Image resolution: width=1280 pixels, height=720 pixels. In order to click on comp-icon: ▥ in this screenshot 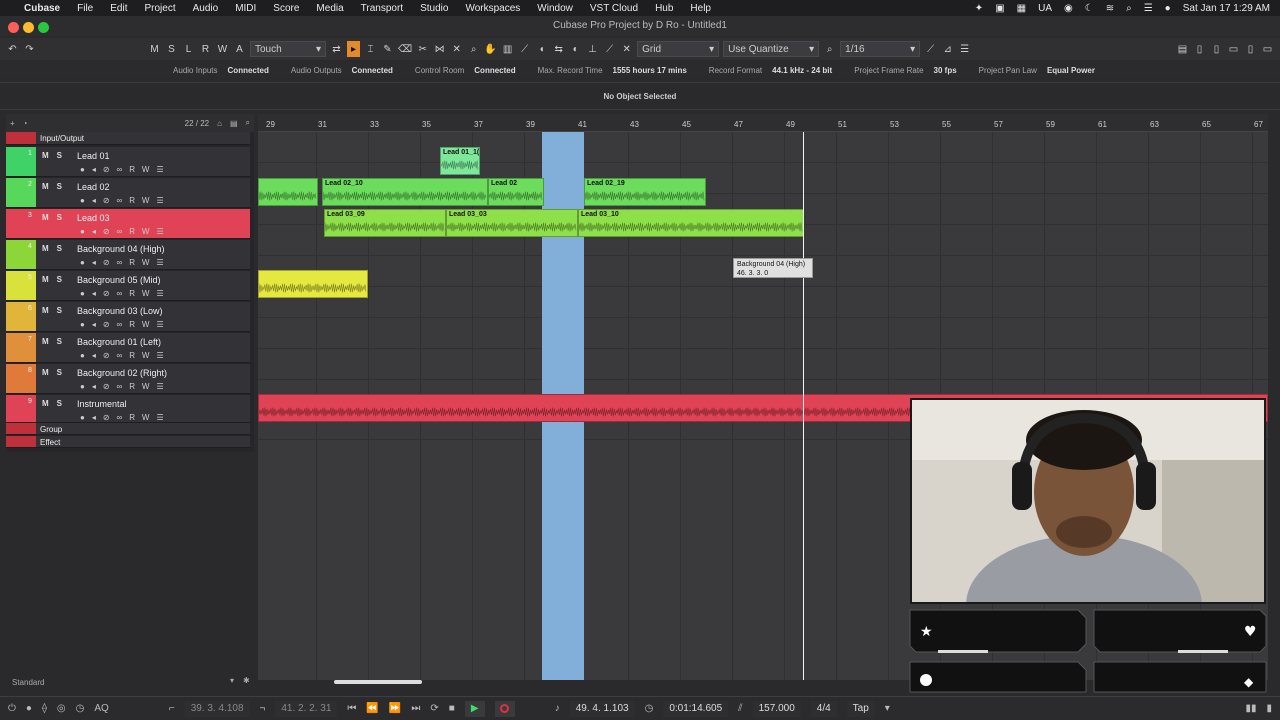, I will do `click(507, 49)`.